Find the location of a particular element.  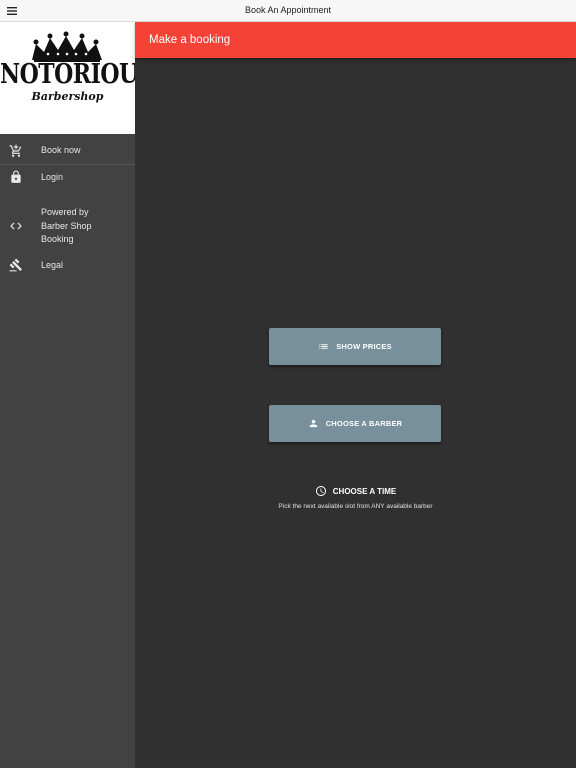

choose-barber-label: CHOOSE A BARBER is located at coordinates (364, 423).